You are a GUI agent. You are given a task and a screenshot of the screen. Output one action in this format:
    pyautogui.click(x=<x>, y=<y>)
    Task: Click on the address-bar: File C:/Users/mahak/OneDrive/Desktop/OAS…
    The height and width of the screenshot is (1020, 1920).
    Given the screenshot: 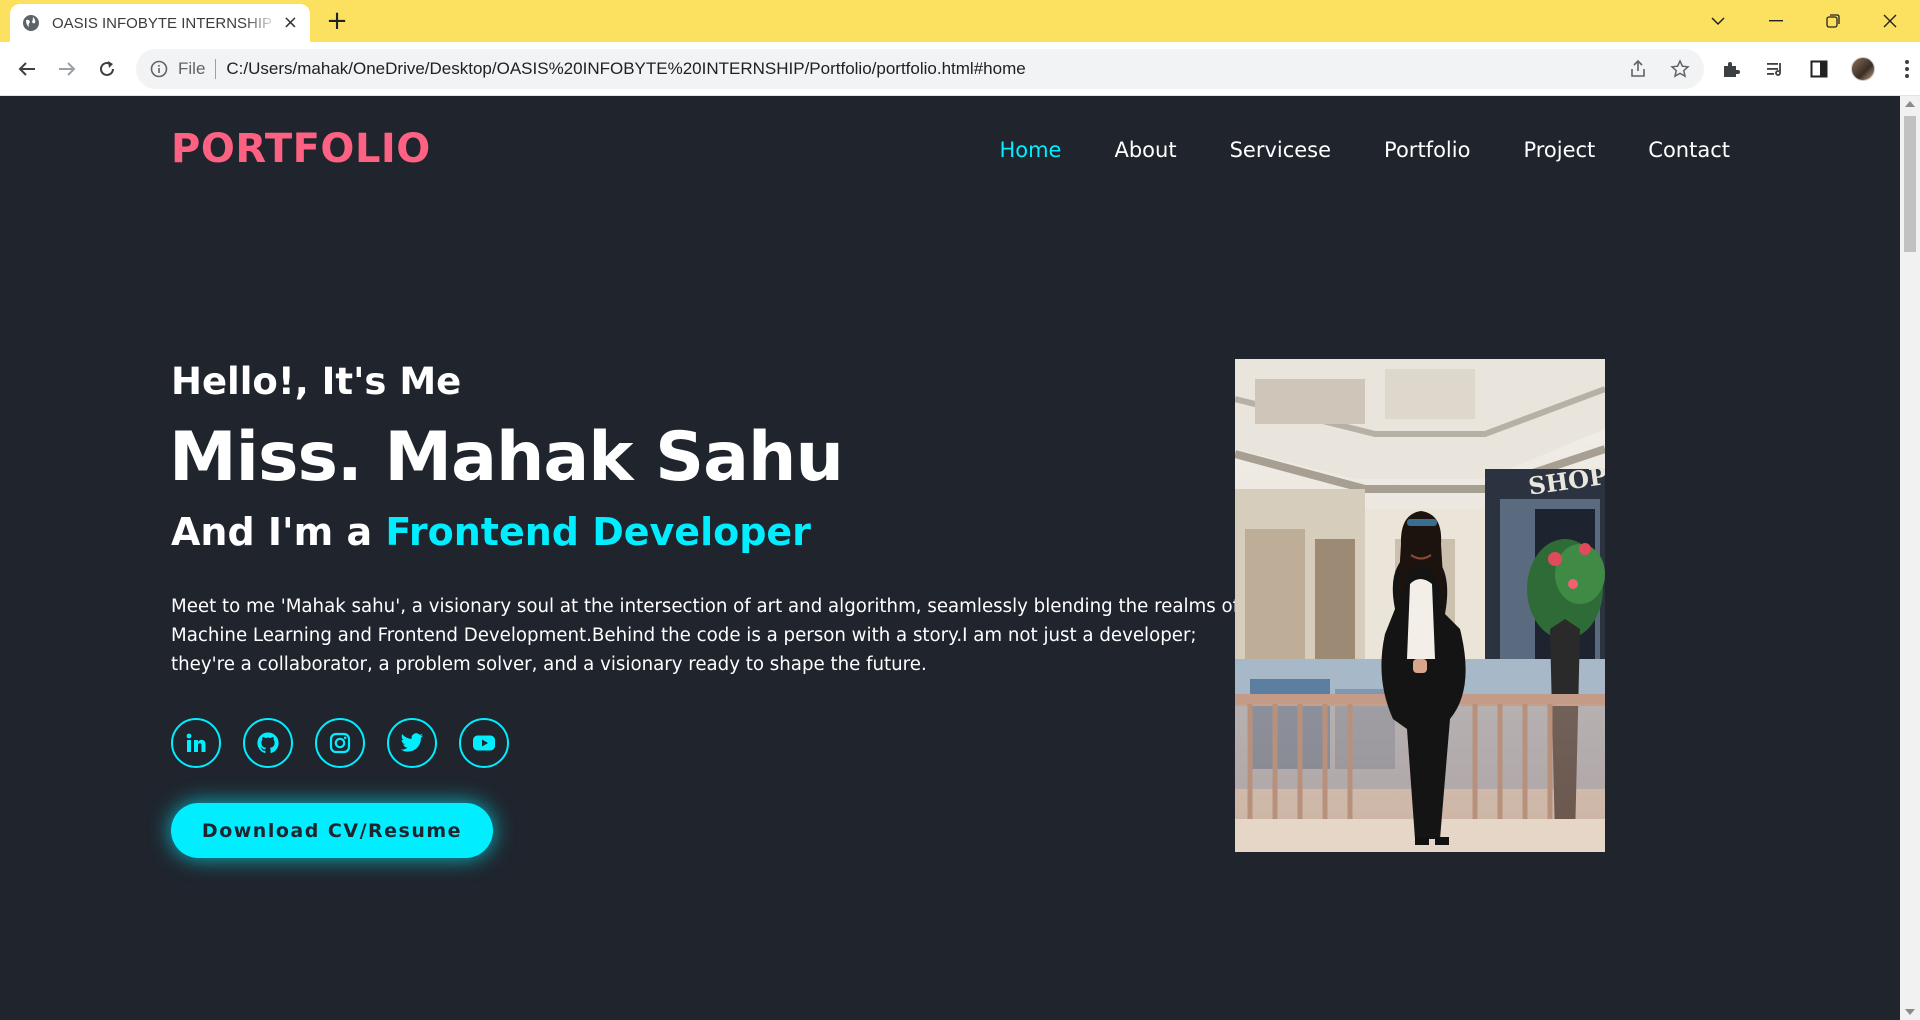 What is the action you would take?
    pyautogui.click(x=920, y=69)
    